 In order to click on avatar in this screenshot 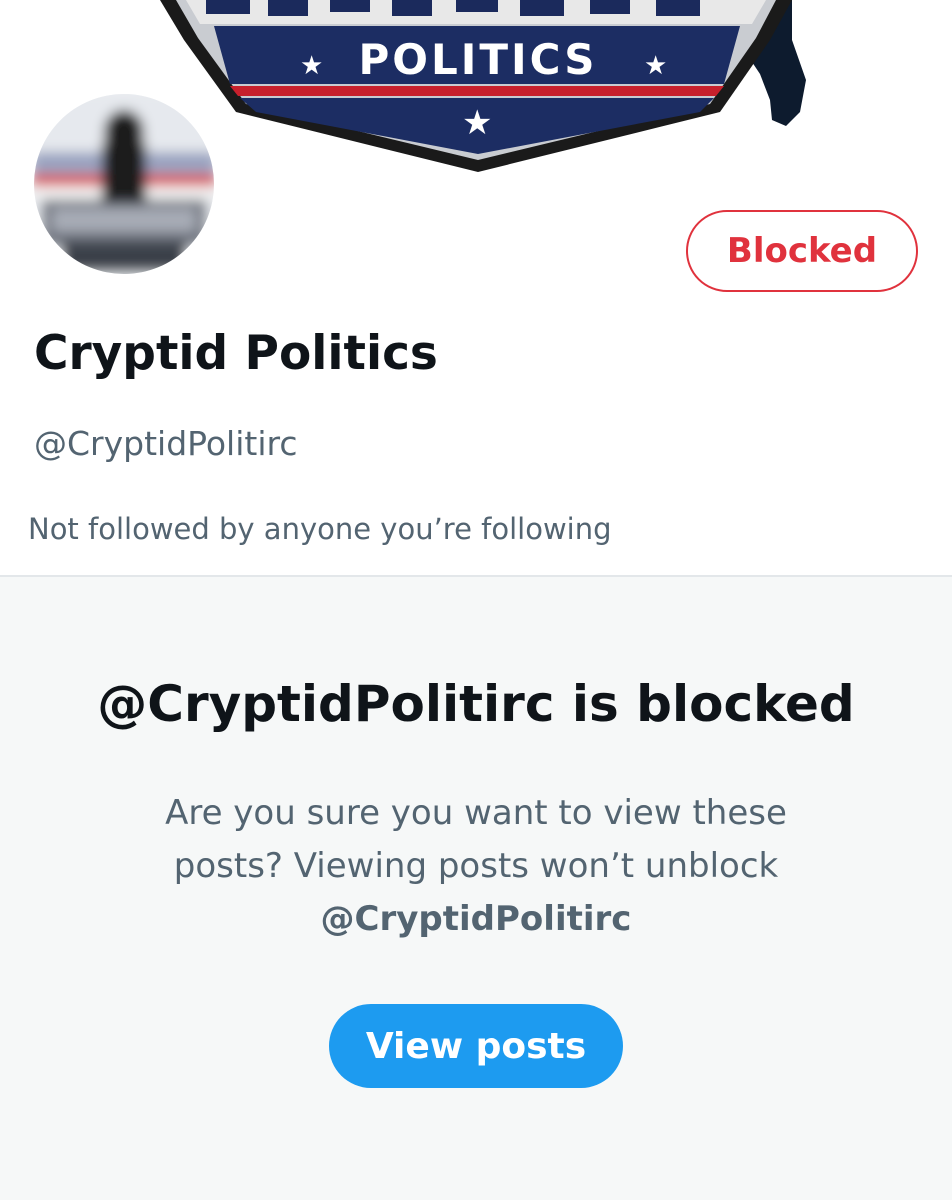, I will do `click(124, 184)`.